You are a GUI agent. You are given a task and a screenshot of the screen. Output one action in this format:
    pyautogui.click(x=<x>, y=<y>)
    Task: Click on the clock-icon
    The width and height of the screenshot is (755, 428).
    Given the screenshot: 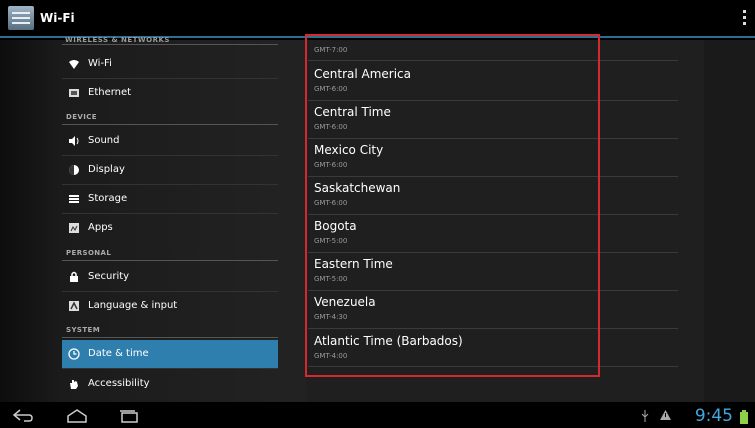 What is the action you would take?
    pyautogui.click(x=74, y=354)
    